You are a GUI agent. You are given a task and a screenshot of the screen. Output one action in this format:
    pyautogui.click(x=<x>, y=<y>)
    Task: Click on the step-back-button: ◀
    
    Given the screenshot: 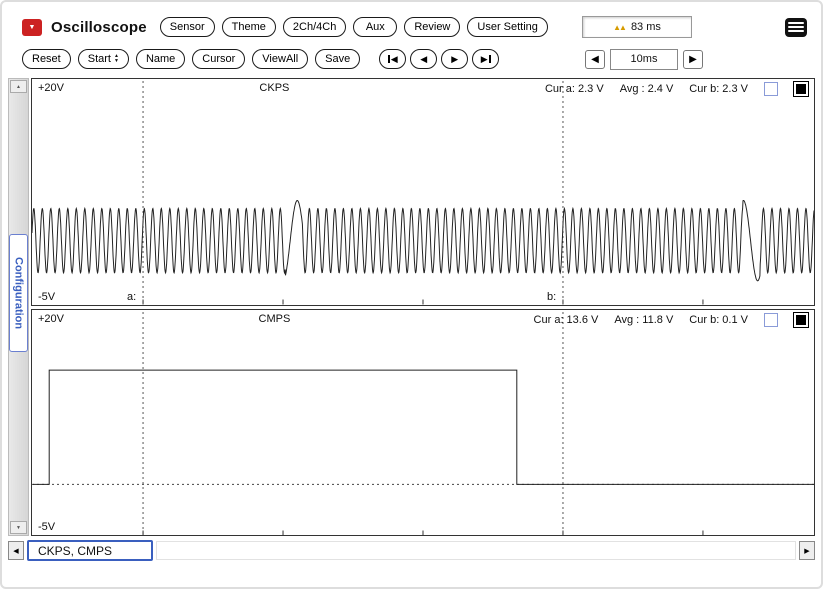 What is the action you would take?
    pyautogui.click(x=424, y=59)
    